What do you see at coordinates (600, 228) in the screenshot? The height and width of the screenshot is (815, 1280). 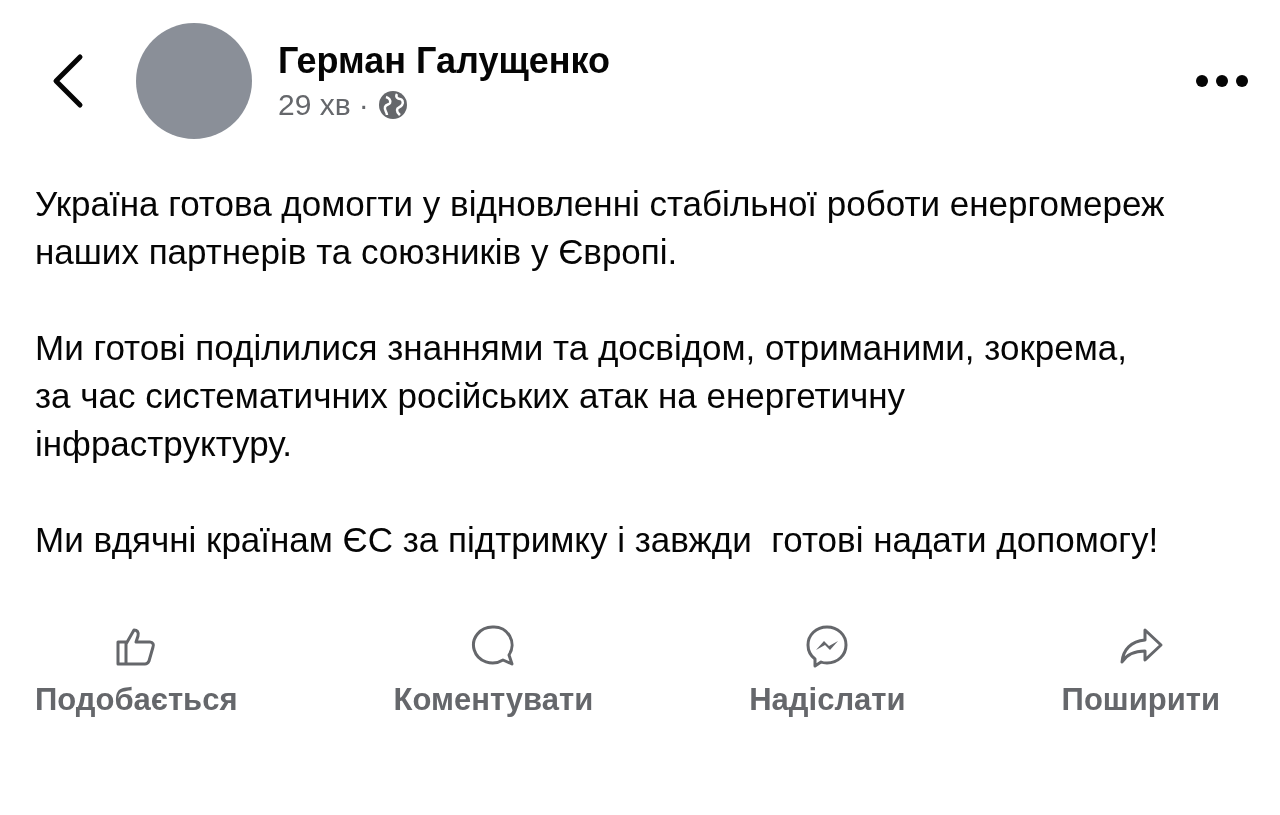 I see `post-paragraph: Україна готова домогти у відновленні стабільної роботи енергомереж наших партнерів та союзників у Європі.` at bounding box center [600, 228].